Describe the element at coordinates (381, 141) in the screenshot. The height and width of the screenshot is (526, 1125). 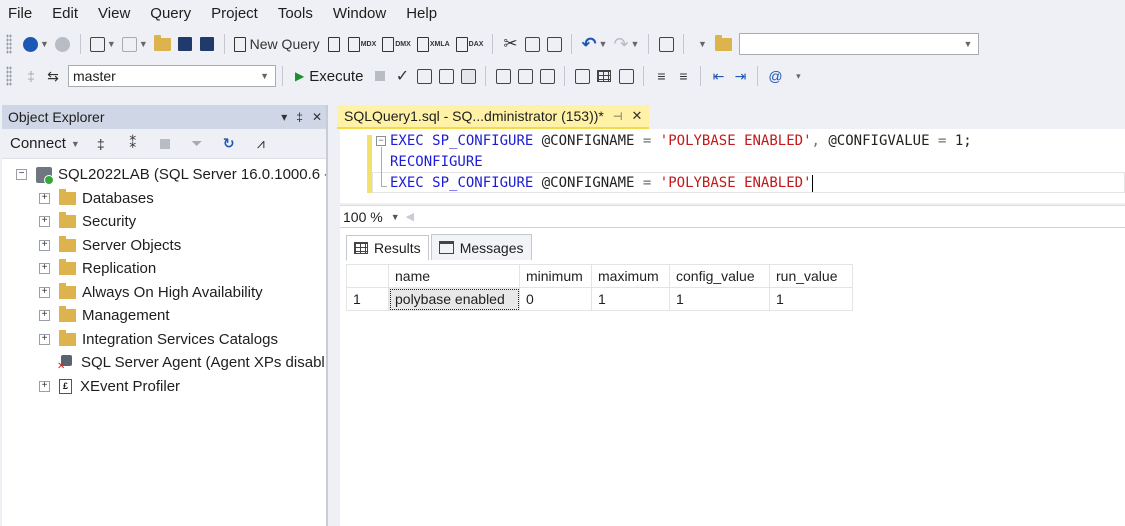
I see `collapse-region-icon: −` at that location.